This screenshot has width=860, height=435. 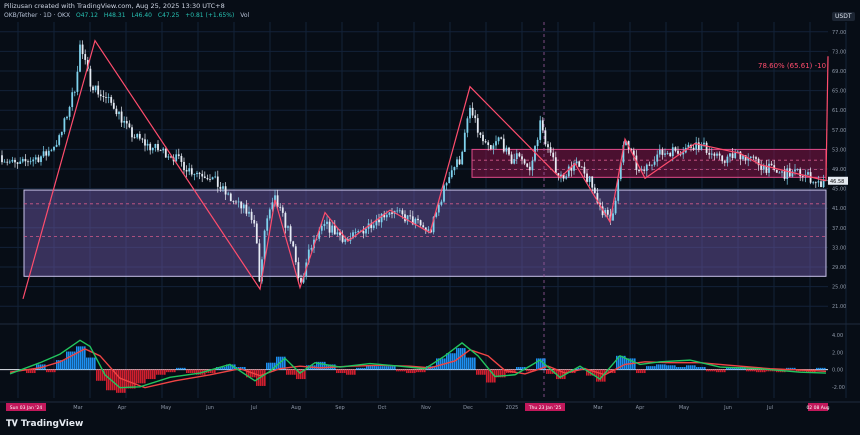 I want to click on change-value: +0.81 (+1.65%), so click(x=210, y=15).